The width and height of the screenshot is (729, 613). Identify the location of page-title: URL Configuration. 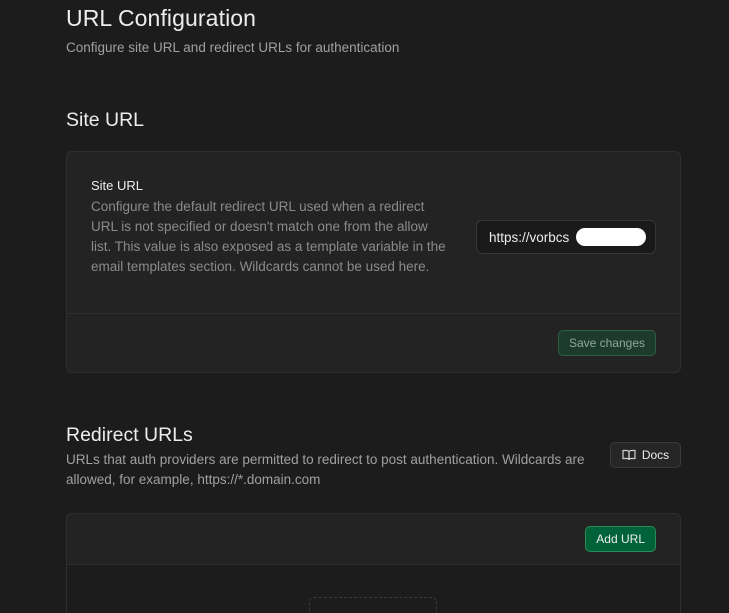
(161, 18).